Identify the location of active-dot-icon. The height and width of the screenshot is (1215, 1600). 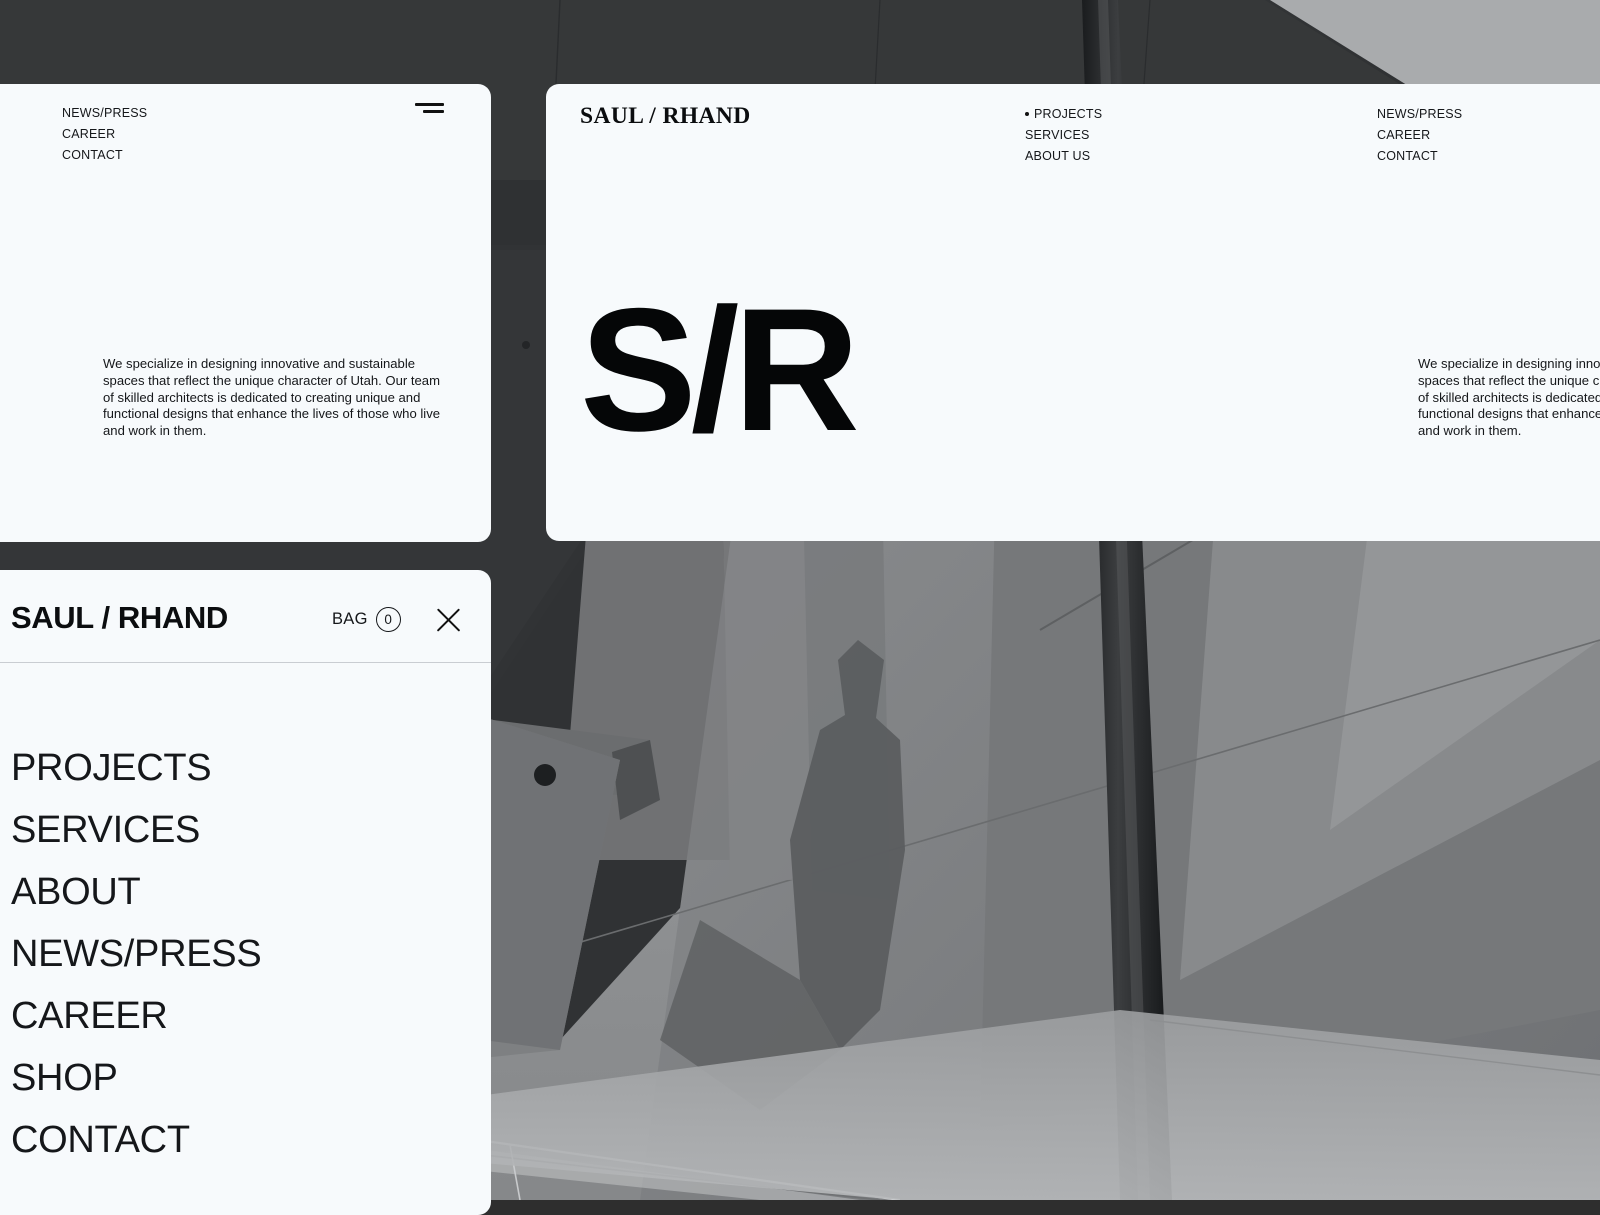
(1027, 113).